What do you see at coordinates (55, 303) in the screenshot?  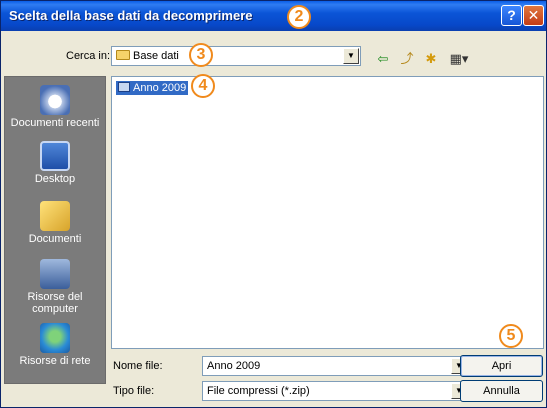 I see `place-label: Risorse del computer` at bounding box center [55, 303].